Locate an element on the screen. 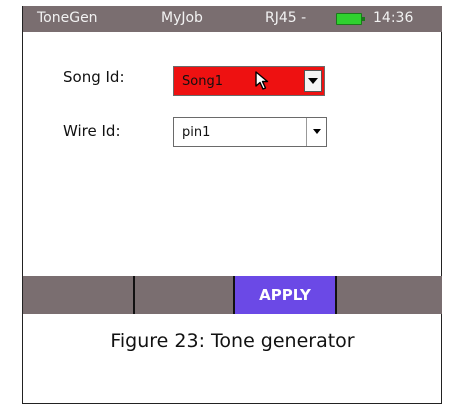 This screenshot has width=455, height=405. battery-full-icon is located at coordinates (350, 19).